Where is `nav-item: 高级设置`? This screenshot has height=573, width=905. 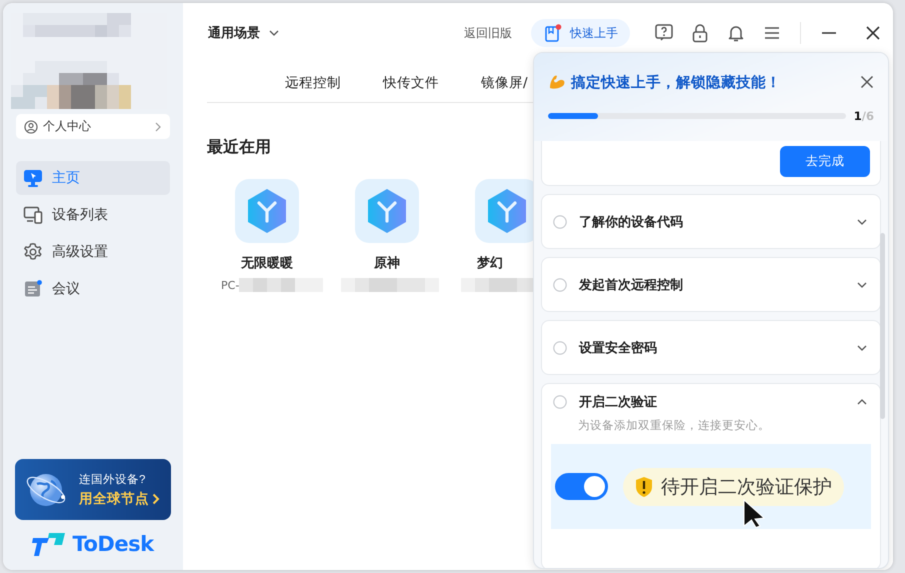 nav-item: 高级设置 is located at coordinates (93, 252).